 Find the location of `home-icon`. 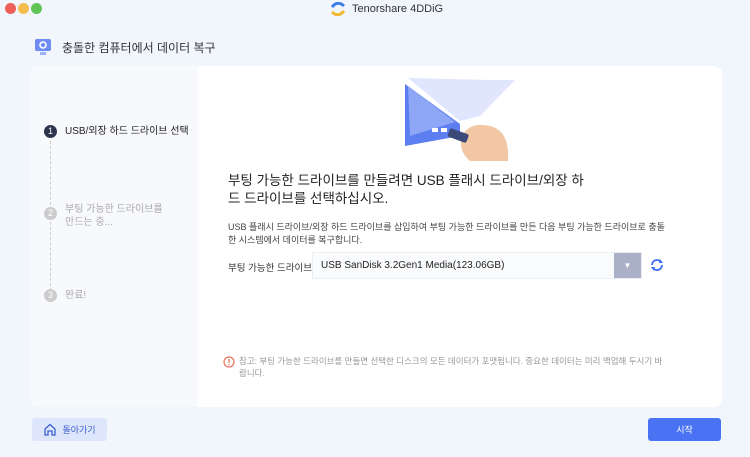

home-icon is located at coordinates (50, 429).